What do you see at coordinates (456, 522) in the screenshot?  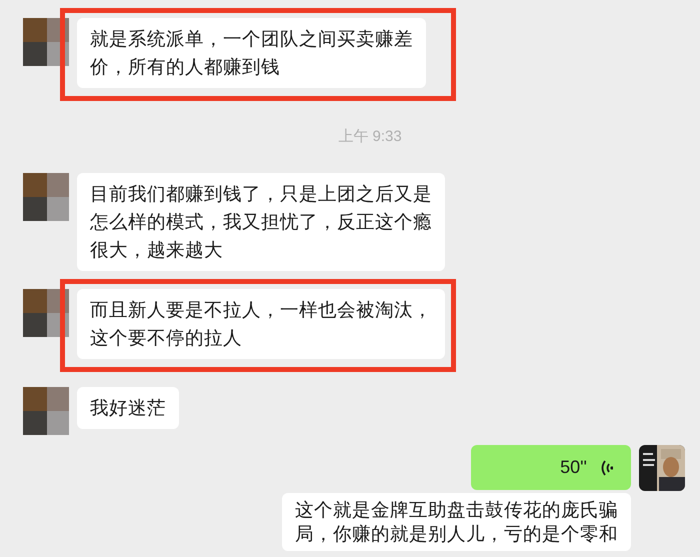 I see `message-bubble: 这个就是金牌互助盘击鼓传花的庞氏骗 局，你赚的就是别人儿，亏的是个零和` at bounding box center [456, 522].